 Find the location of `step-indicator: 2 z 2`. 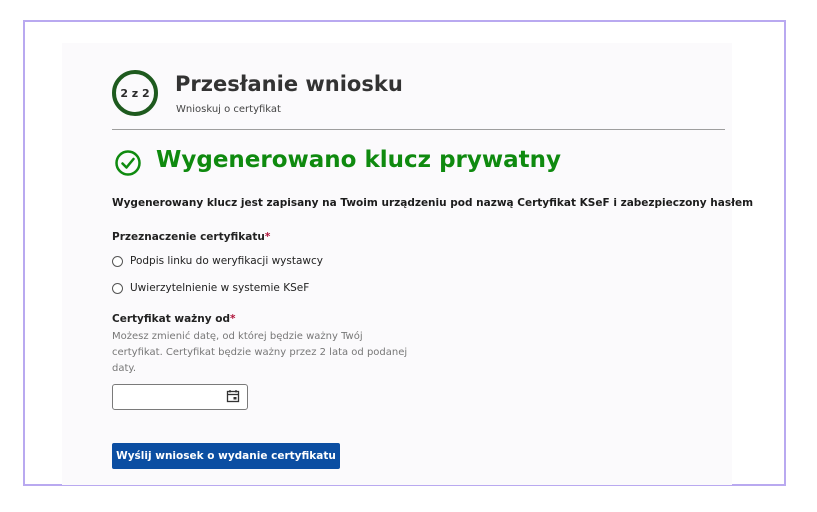

step-indicator: 2 z 2 is located at coordinates (135, 93).